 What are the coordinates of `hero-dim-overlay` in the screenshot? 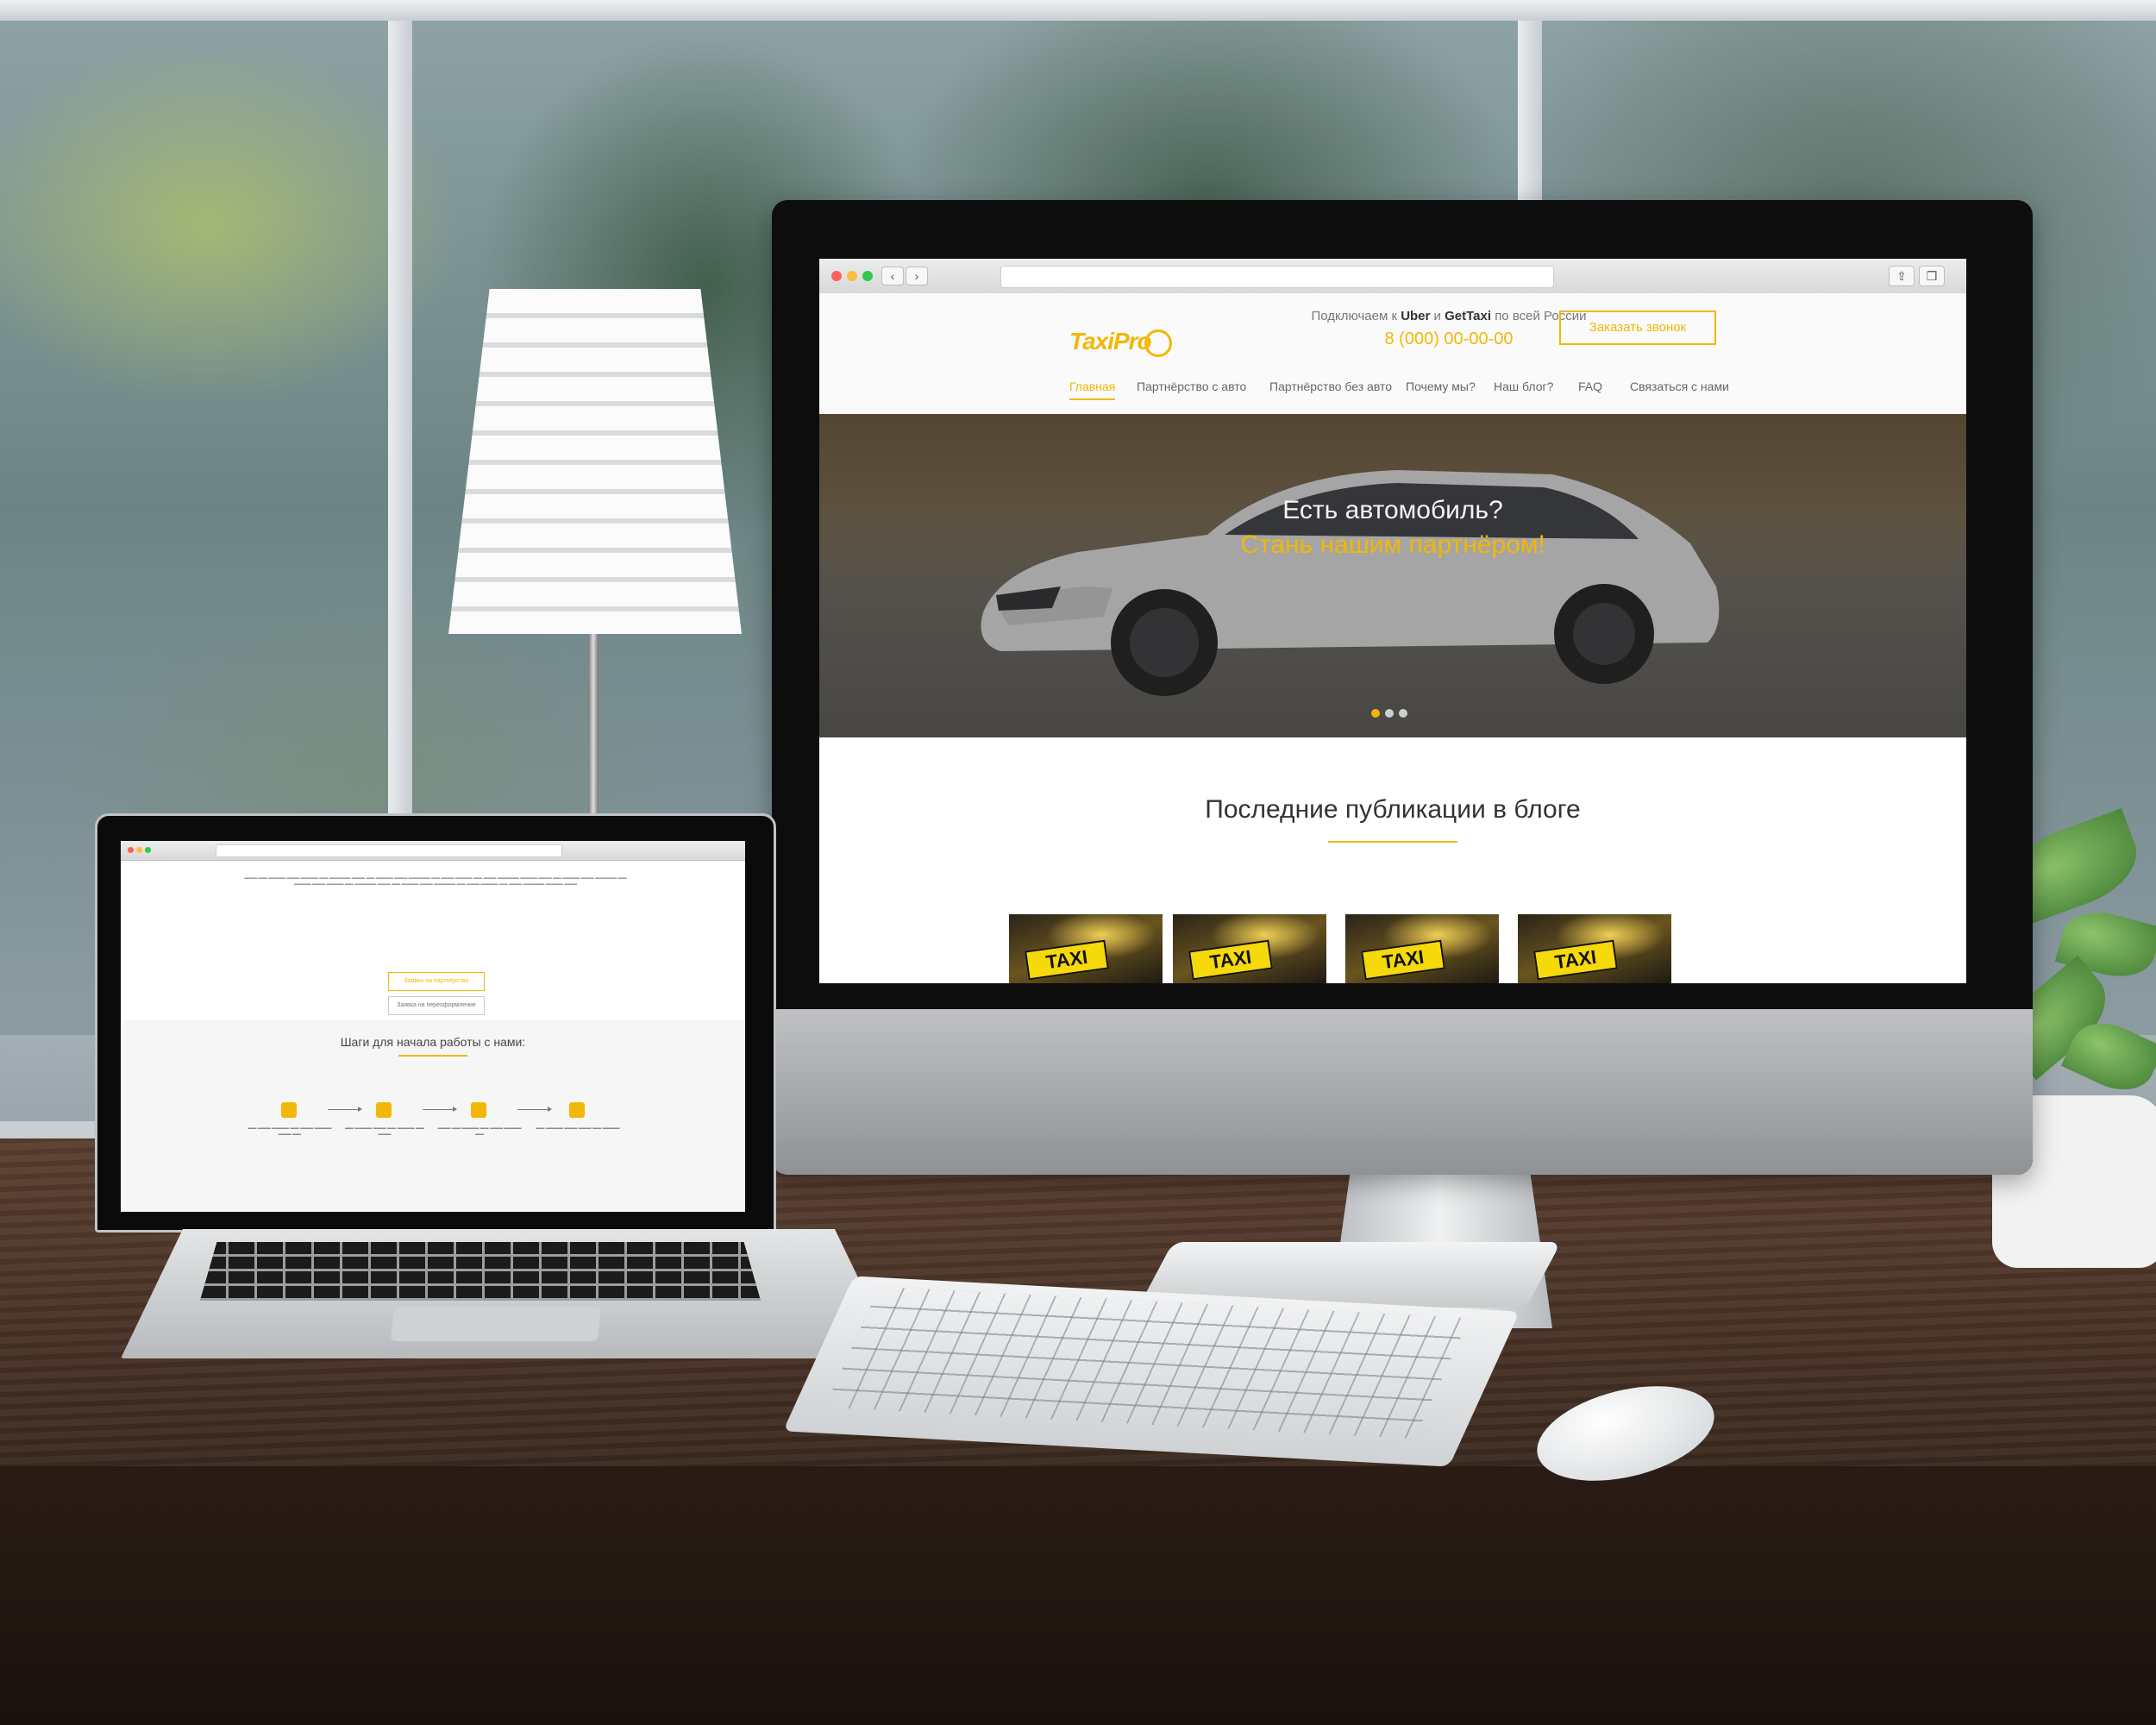 It's located at (1392, 576).